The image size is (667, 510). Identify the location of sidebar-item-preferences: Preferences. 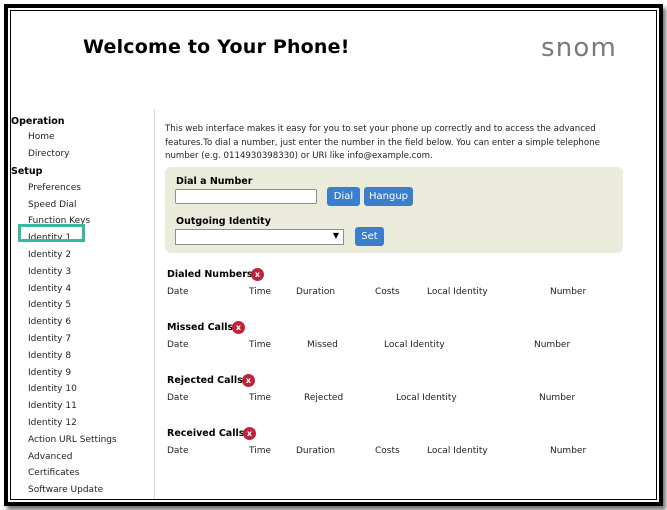
(54, 188).